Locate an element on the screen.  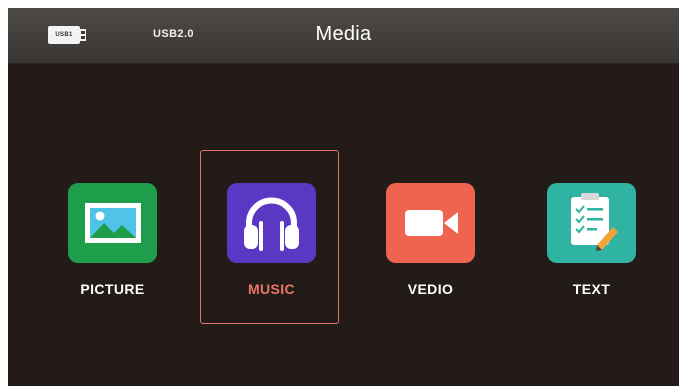
top-bar: USB1 USB2.0 Media is located at coordinates (343, 36).